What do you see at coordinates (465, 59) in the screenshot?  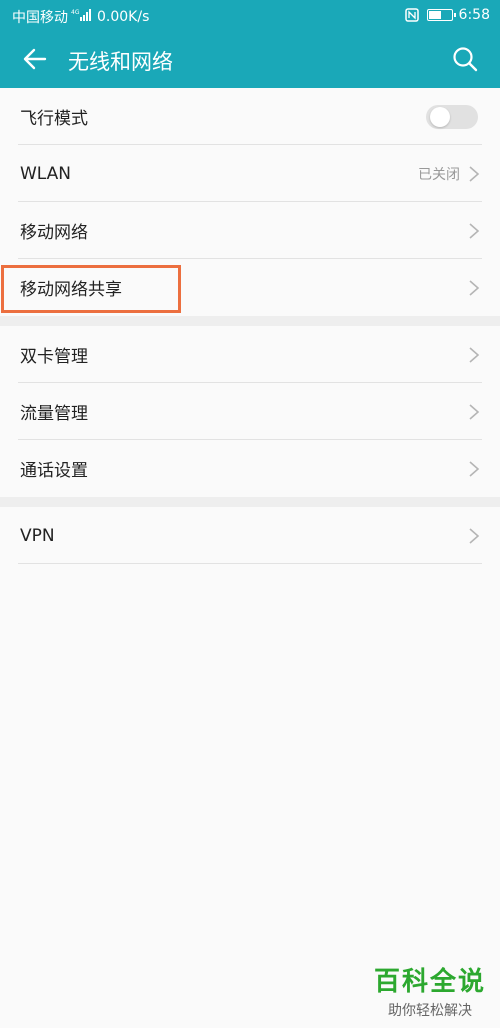 I see `search-icon` at bounding box center [465, 59].